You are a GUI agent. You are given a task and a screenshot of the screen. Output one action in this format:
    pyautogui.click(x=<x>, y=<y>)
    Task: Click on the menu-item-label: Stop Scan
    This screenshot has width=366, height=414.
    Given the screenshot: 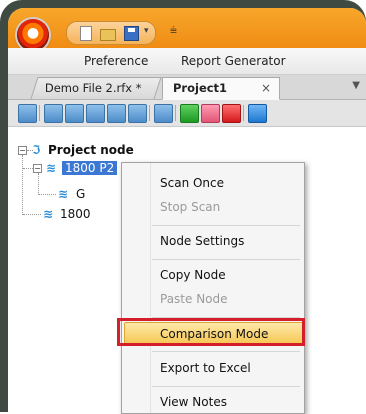 What is the action you would take?
    pyautogui.click(x=190, y=207)
    